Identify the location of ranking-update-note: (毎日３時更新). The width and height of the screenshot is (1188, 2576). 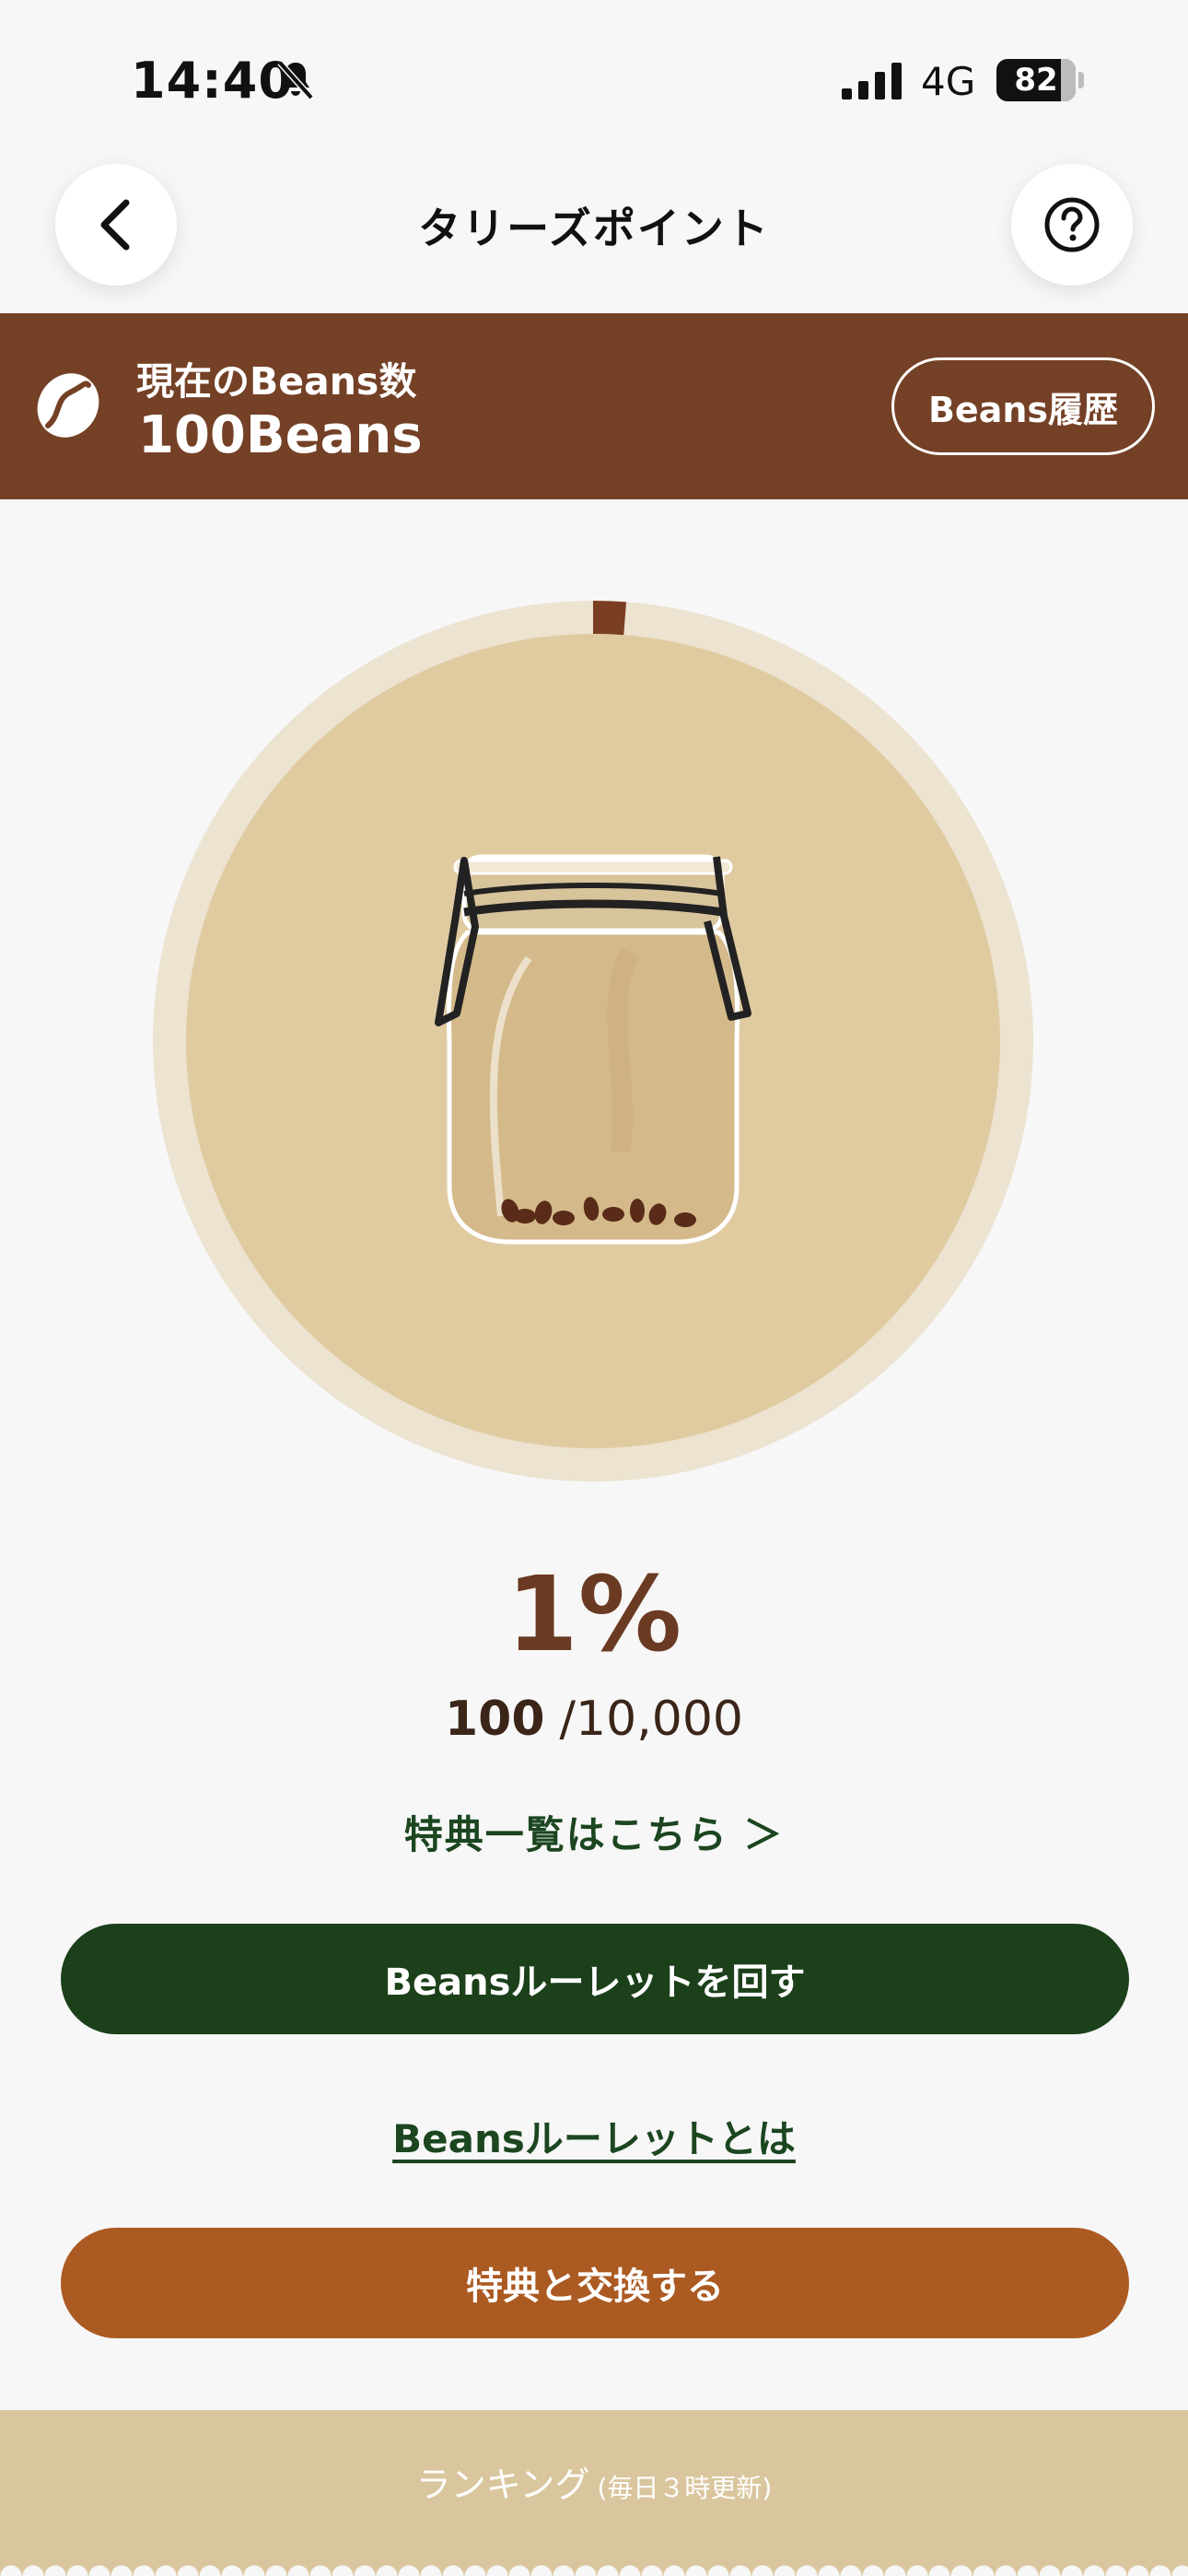
(685, 2488).